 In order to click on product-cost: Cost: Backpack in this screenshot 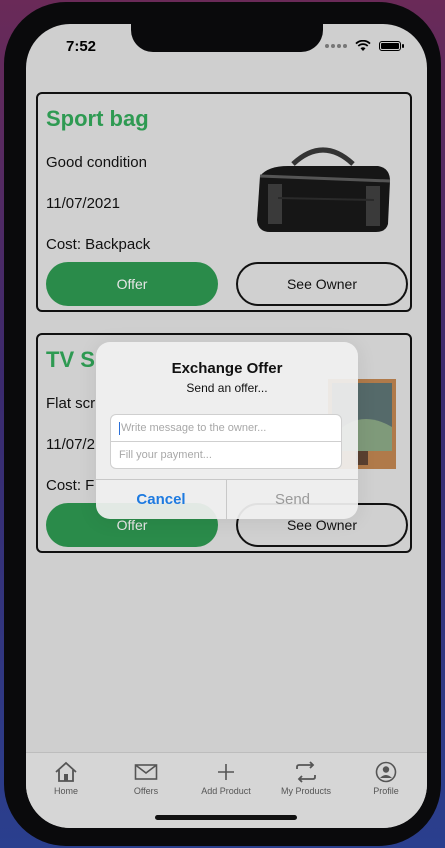, I will do `click(98, 244)`.